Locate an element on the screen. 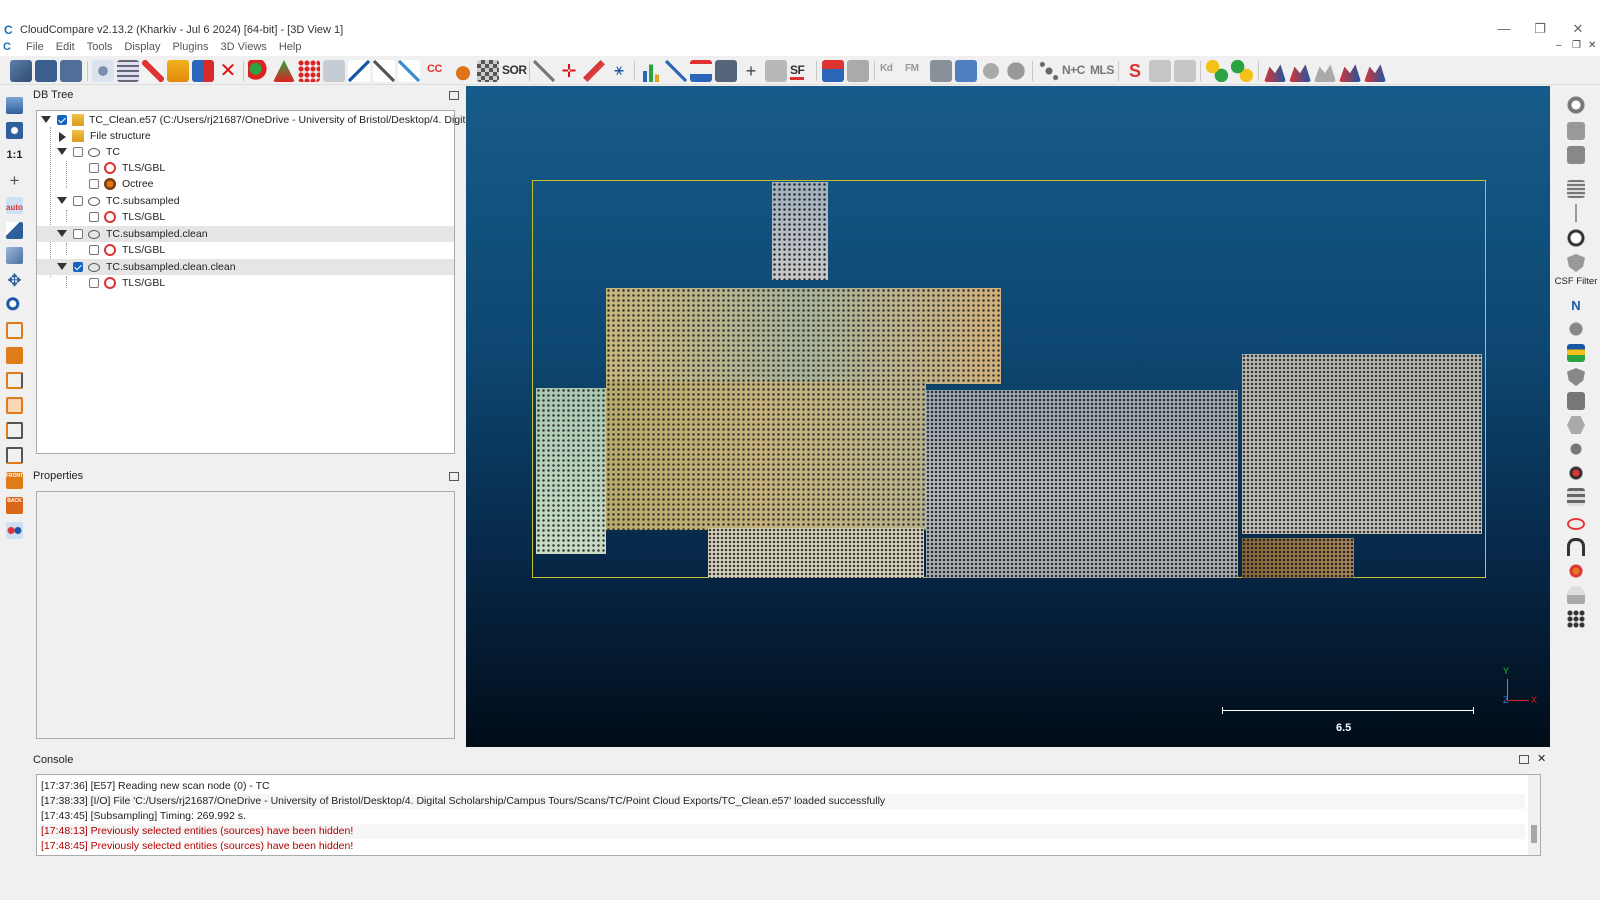 This screenshot has width=1600, height=900. classify-icon is located at coordinates (1242, 71).